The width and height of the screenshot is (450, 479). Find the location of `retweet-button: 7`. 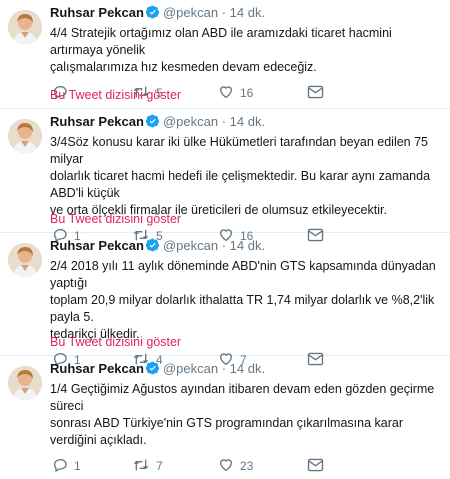

retweet-button: 7 is located at coordinates (147, 466).